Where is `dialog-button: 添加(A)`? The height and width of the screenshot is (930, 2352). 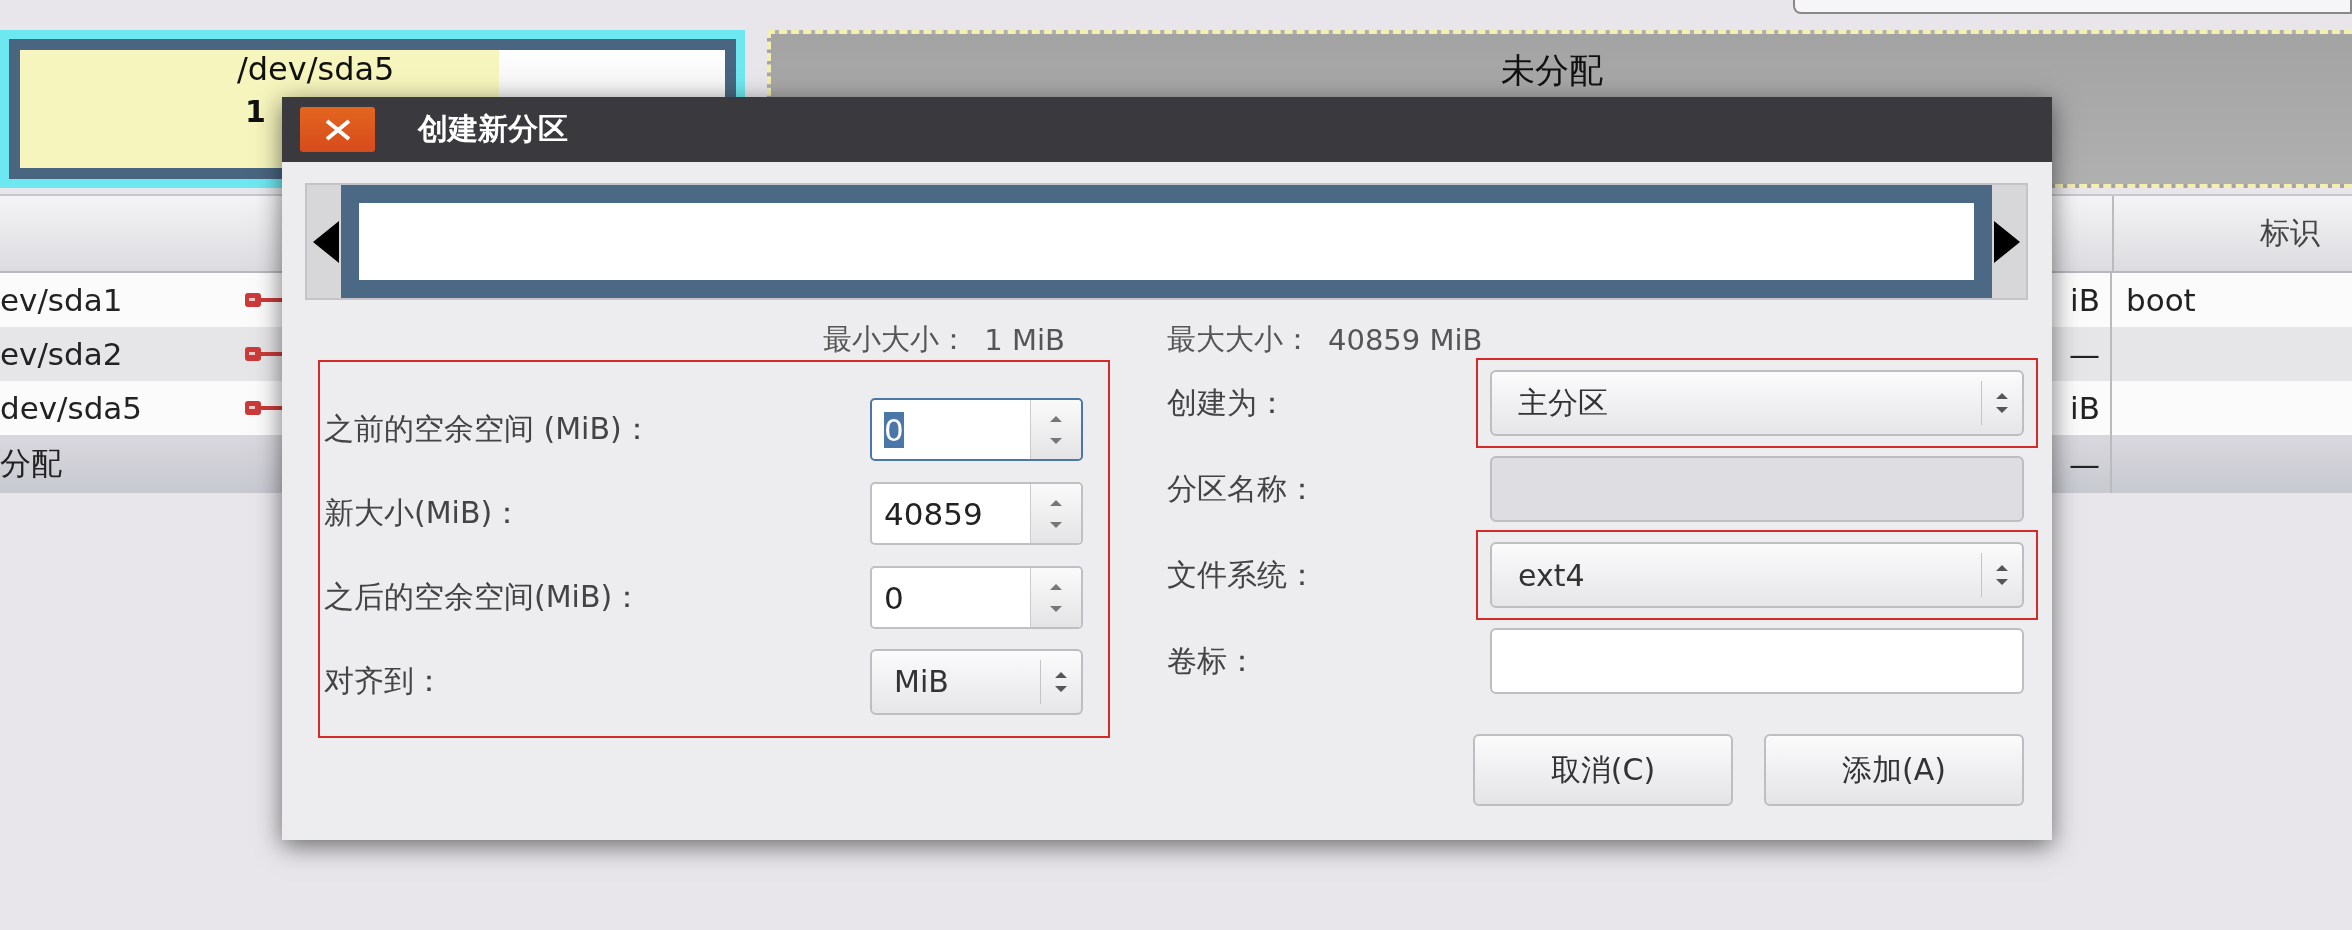
dialog-button: 添加(A) is located at coordinates (1894, 770).